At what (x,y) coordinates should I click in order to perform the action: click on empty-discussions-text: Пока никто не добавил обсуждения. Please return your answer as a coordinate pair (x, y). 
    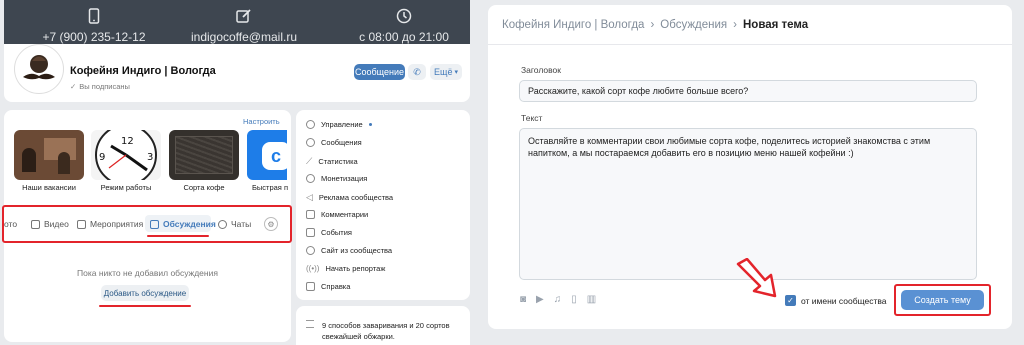
    Looking at the image, I should click on (147, 273).